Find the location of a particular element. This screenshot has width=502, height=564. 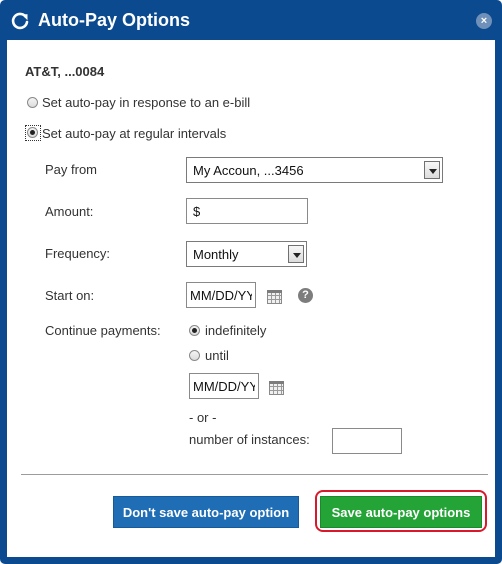

instances-label: number of instances: is located at coordinates (249, 439).